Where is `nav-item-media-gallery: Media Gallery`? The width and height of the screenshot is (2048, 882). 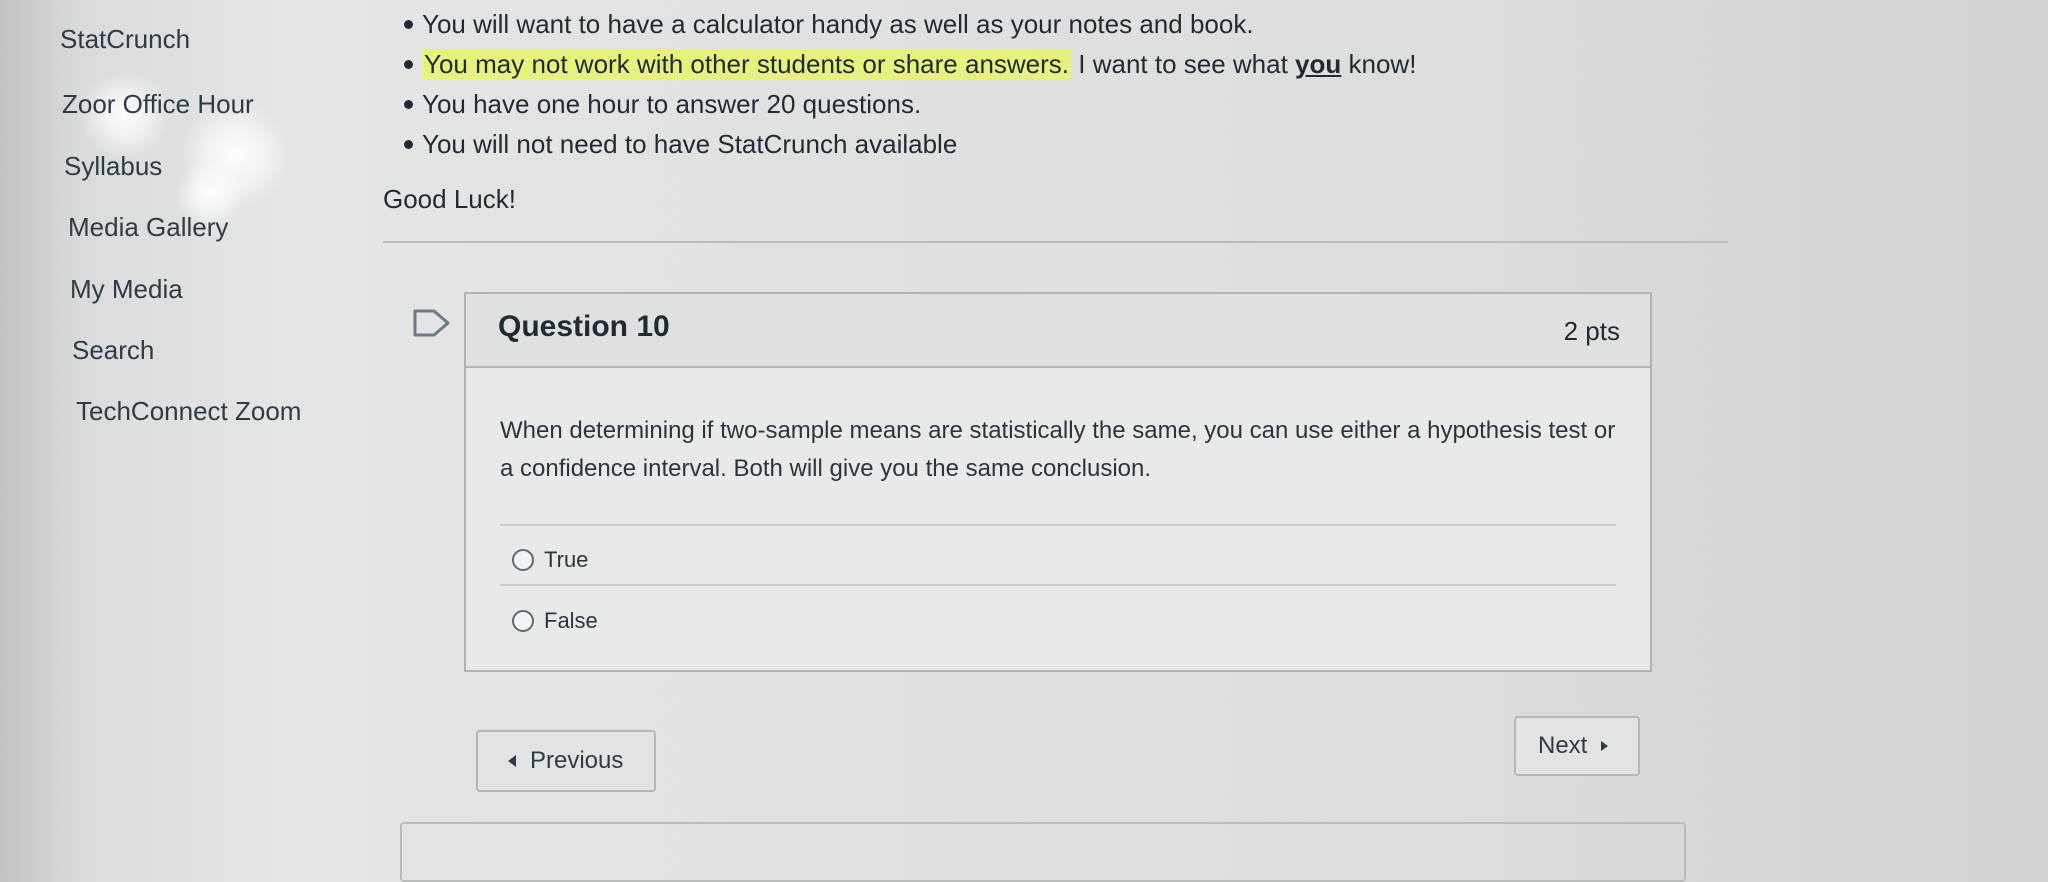
nav-item-media-gallery: Media Gallery is located at coordinates (148, 227).